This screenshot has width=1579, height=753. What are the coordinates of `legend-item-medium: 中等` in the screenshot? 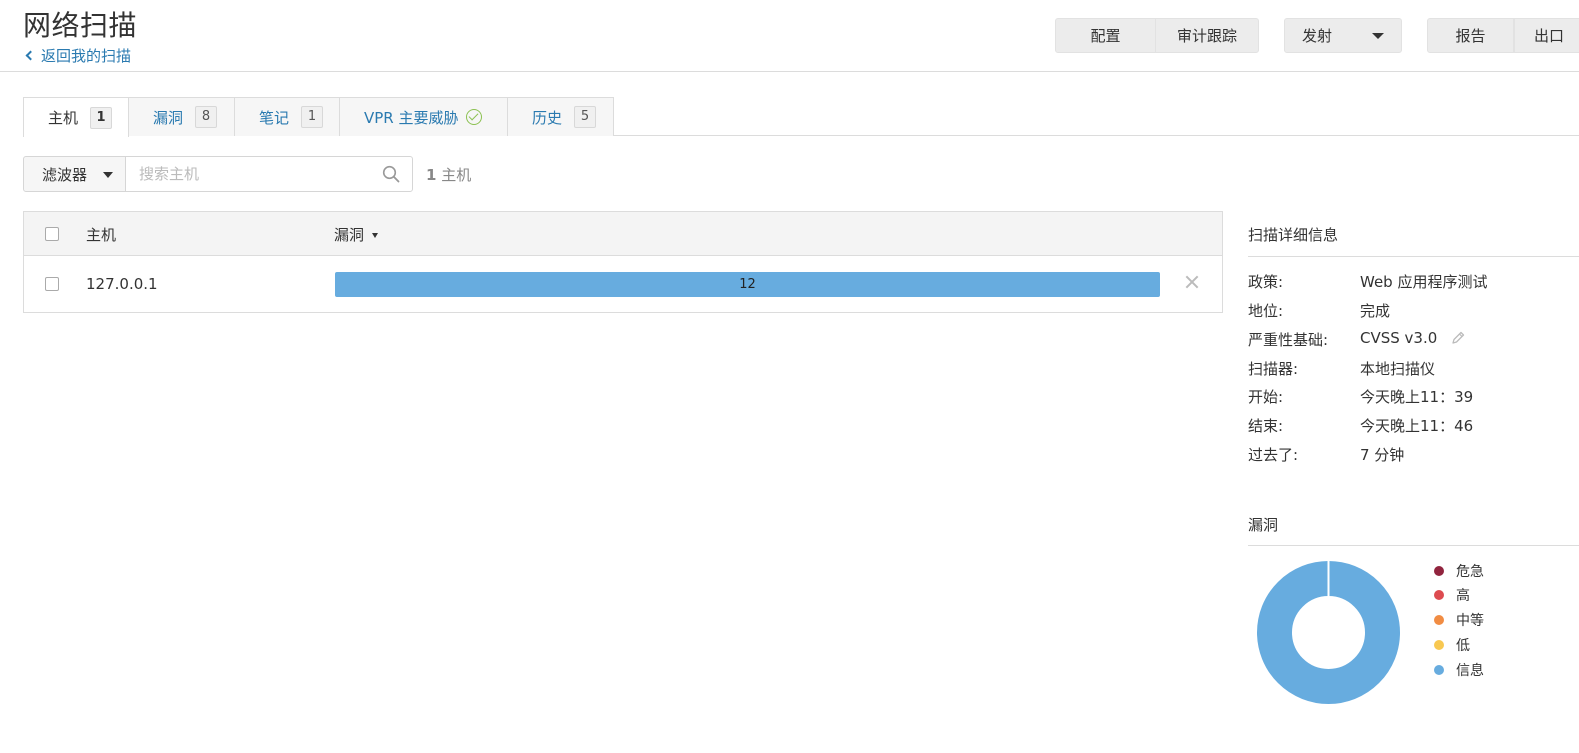 It's located at (1459, 620).